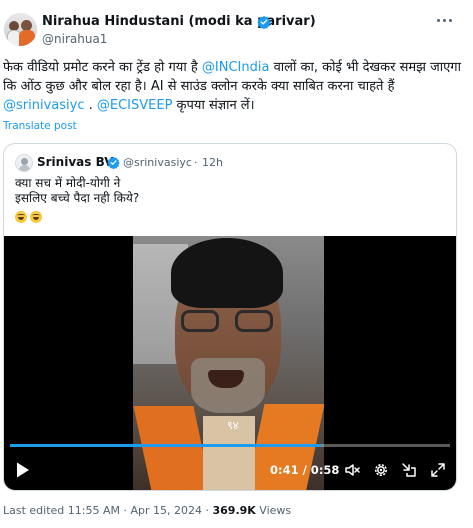  Describe the element at coordinates (409, 470) in the screenshot. I see `exit-fullscreen-icon` at that location.